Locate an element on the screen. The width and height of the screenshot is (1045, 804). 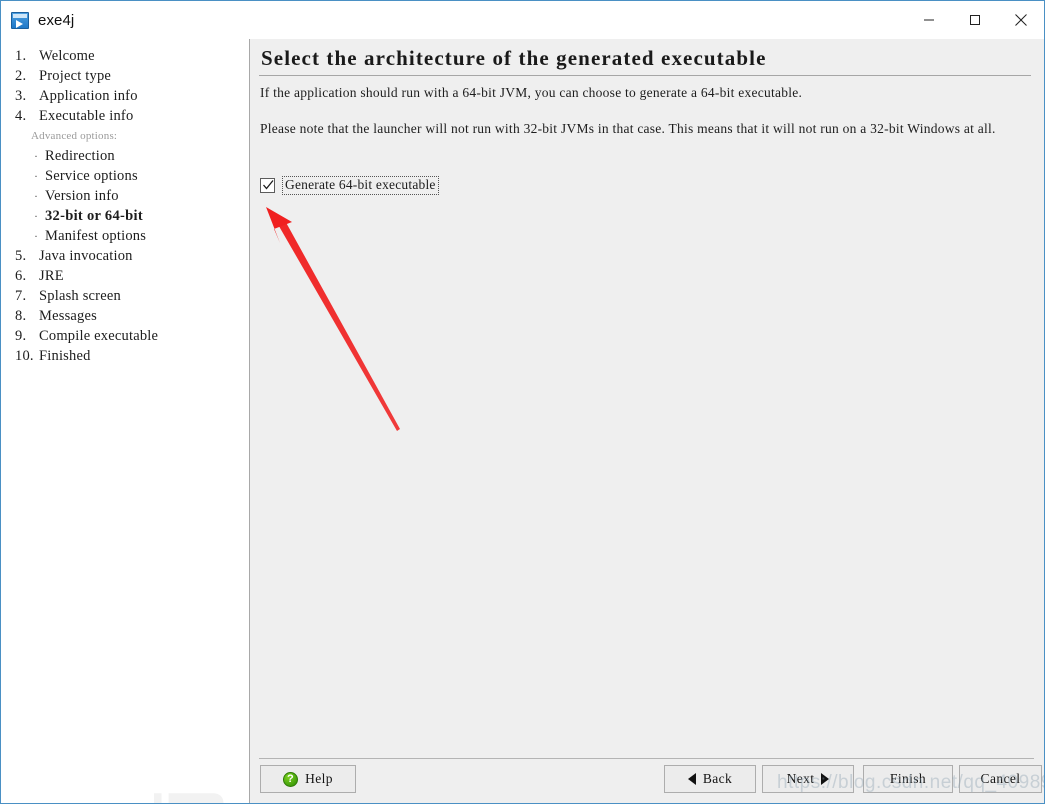
back-button-label: Back is located at coordinates (717, 778).